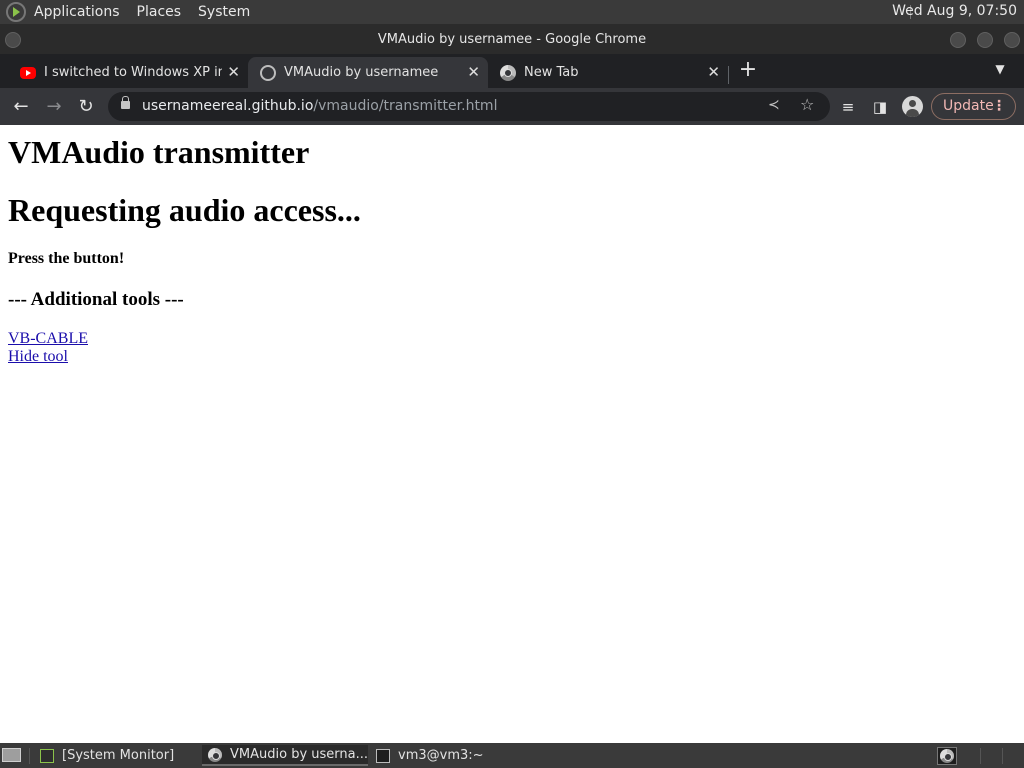 This screenshot has width=1024, height=768. What do you see at coordinates (1012, 40) in the screenshot?
I see `close-window-button` at bounding box center [1012, 40].